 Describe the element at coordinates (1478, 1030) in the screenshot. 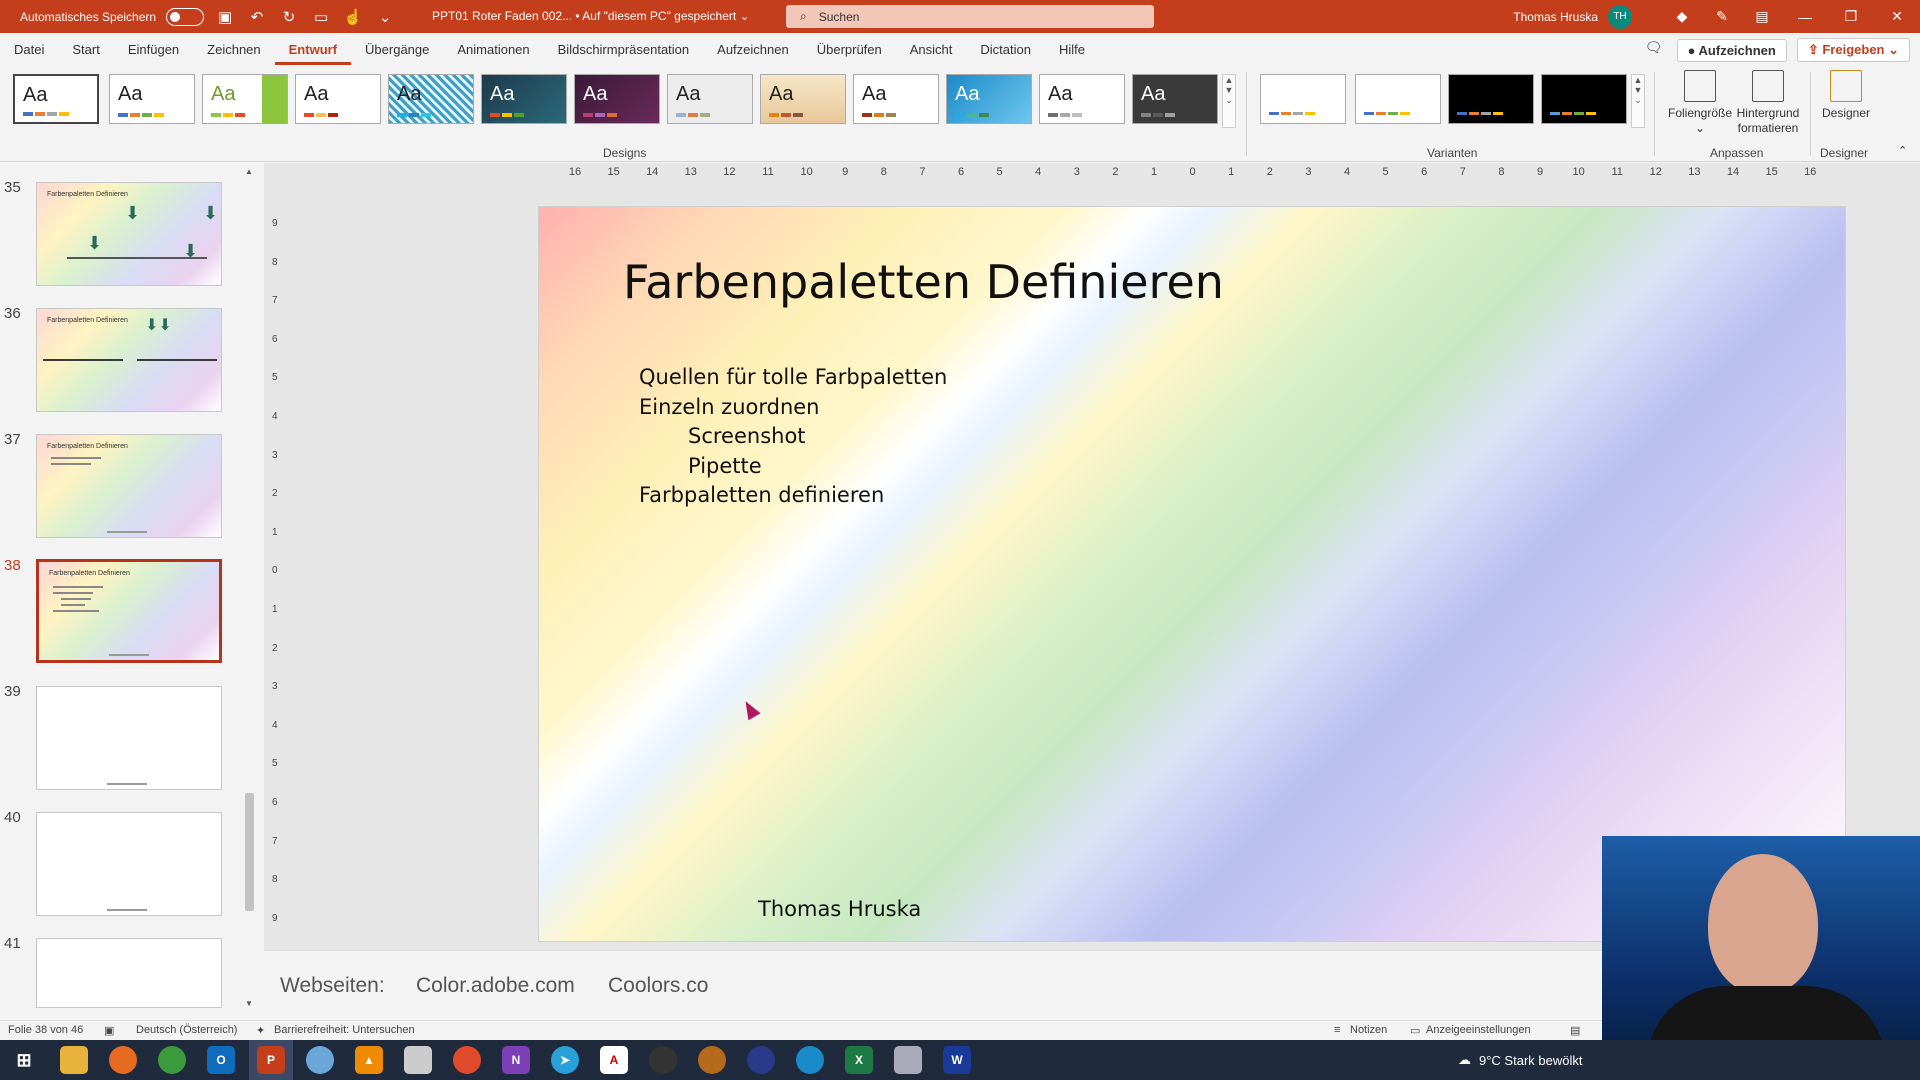

I see `display-settings-button: Anzeigeeinstellungen` at that location.